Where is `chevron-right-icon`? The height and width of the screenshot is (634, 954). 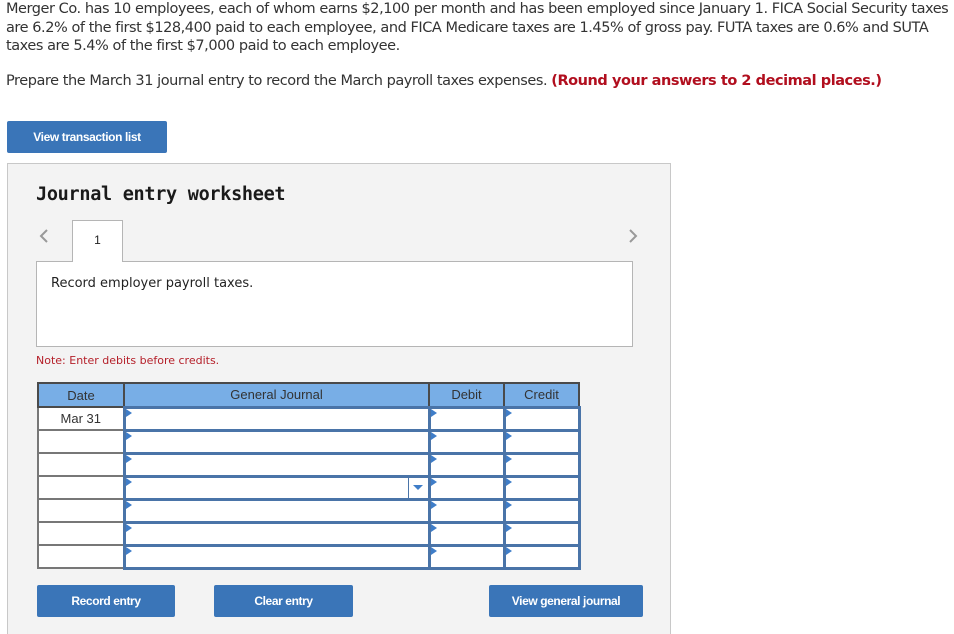
chevron-right-icon is located at coordinates (633, 236).